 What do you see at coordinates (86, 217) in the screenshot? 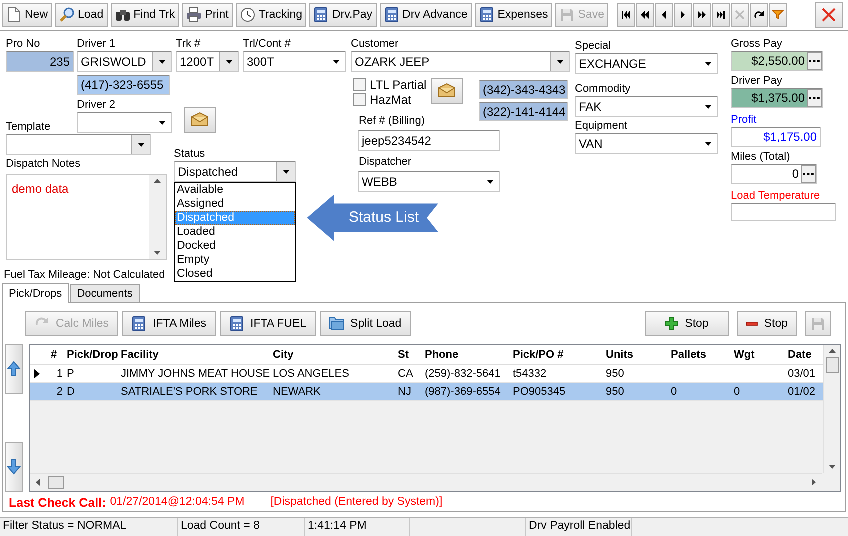
I see `notes-field: demo data` at bounding box center [86, 217].